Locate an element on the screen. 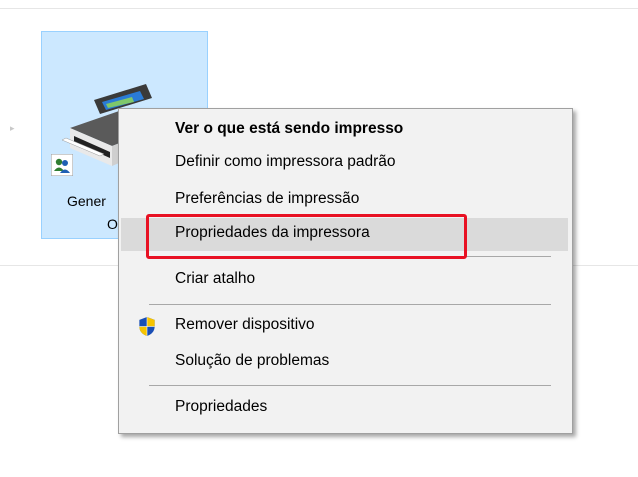 The image size is (638, 477). menu-item-set-default: Definir como impressora padrão is located at coordinates (344, 163).